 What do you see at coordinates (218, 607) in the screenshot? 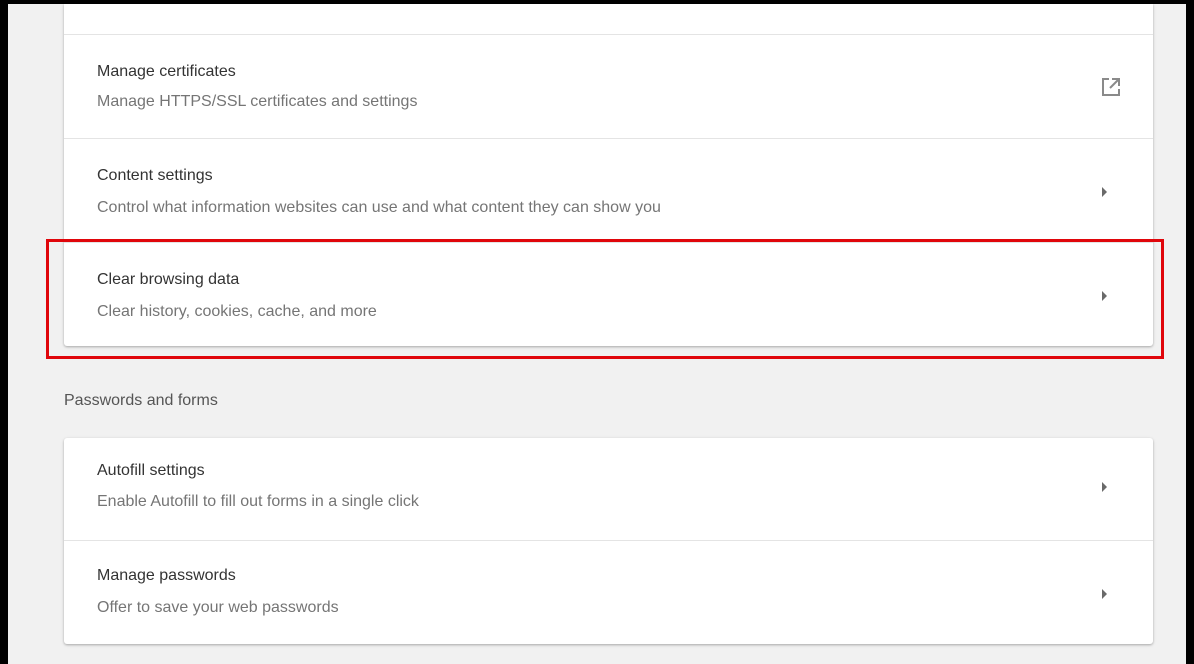
I see `manage-passwords-subtitle: Offer to save your web passwords` at bounding box center [218, 607].